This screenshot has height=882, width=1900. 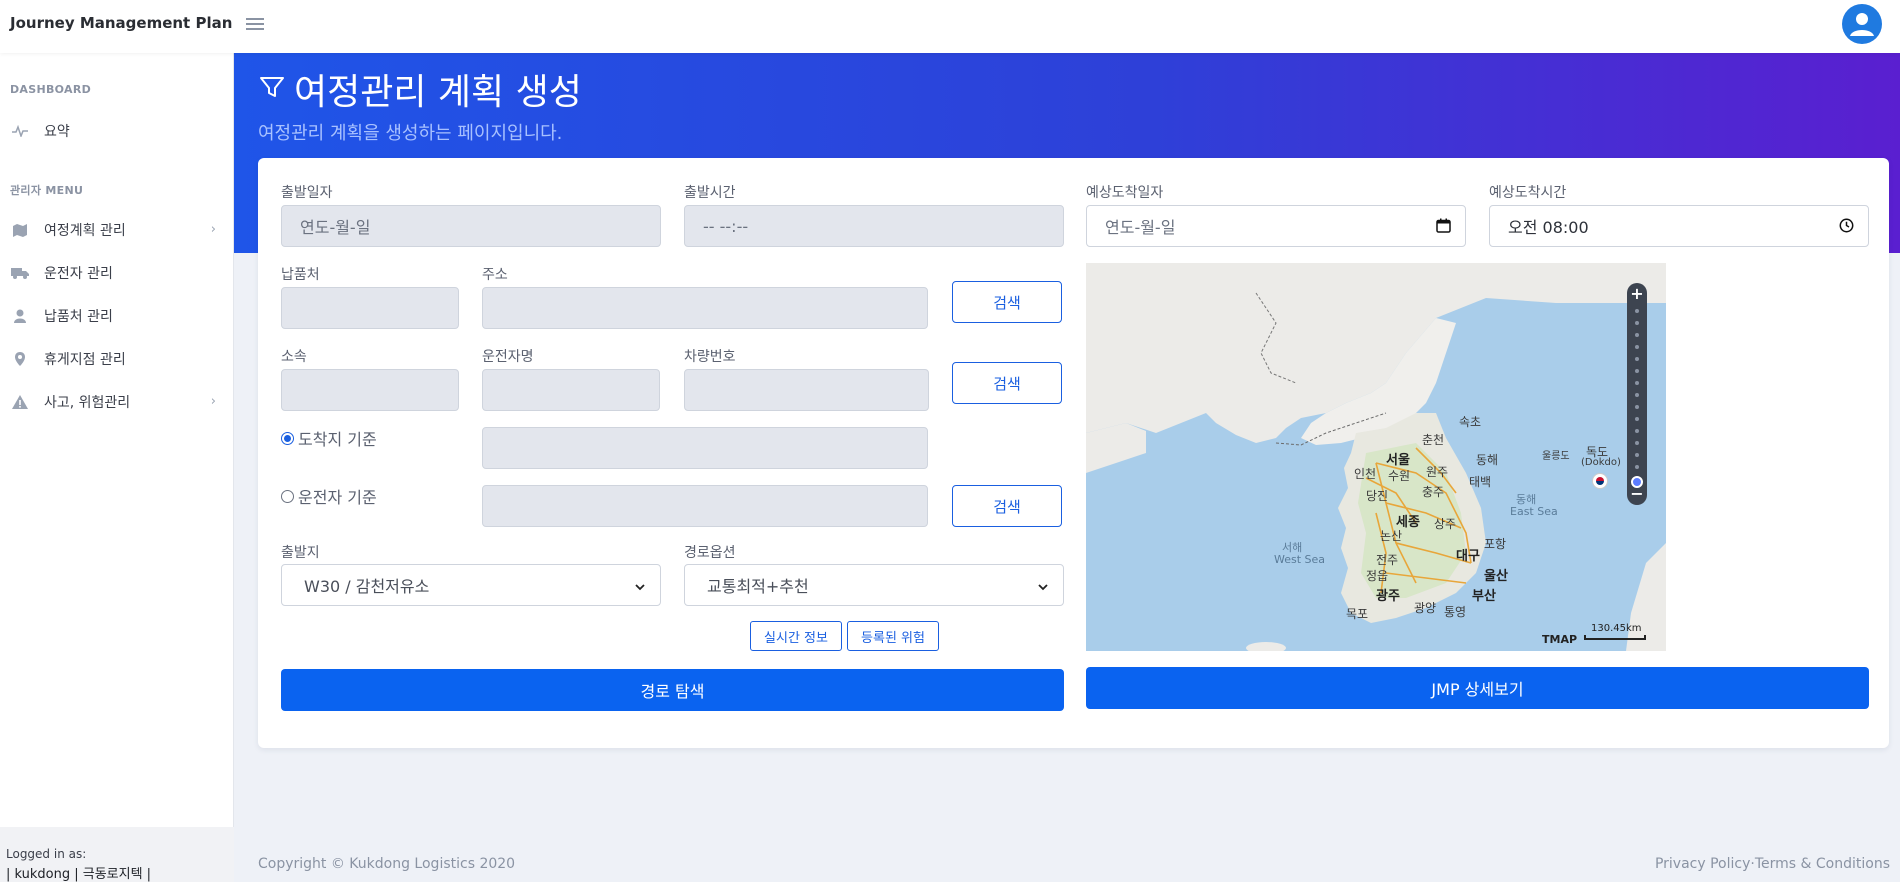 I want to click on arrival-date-input: 연도-월-일, so click(x=1276, y=226).